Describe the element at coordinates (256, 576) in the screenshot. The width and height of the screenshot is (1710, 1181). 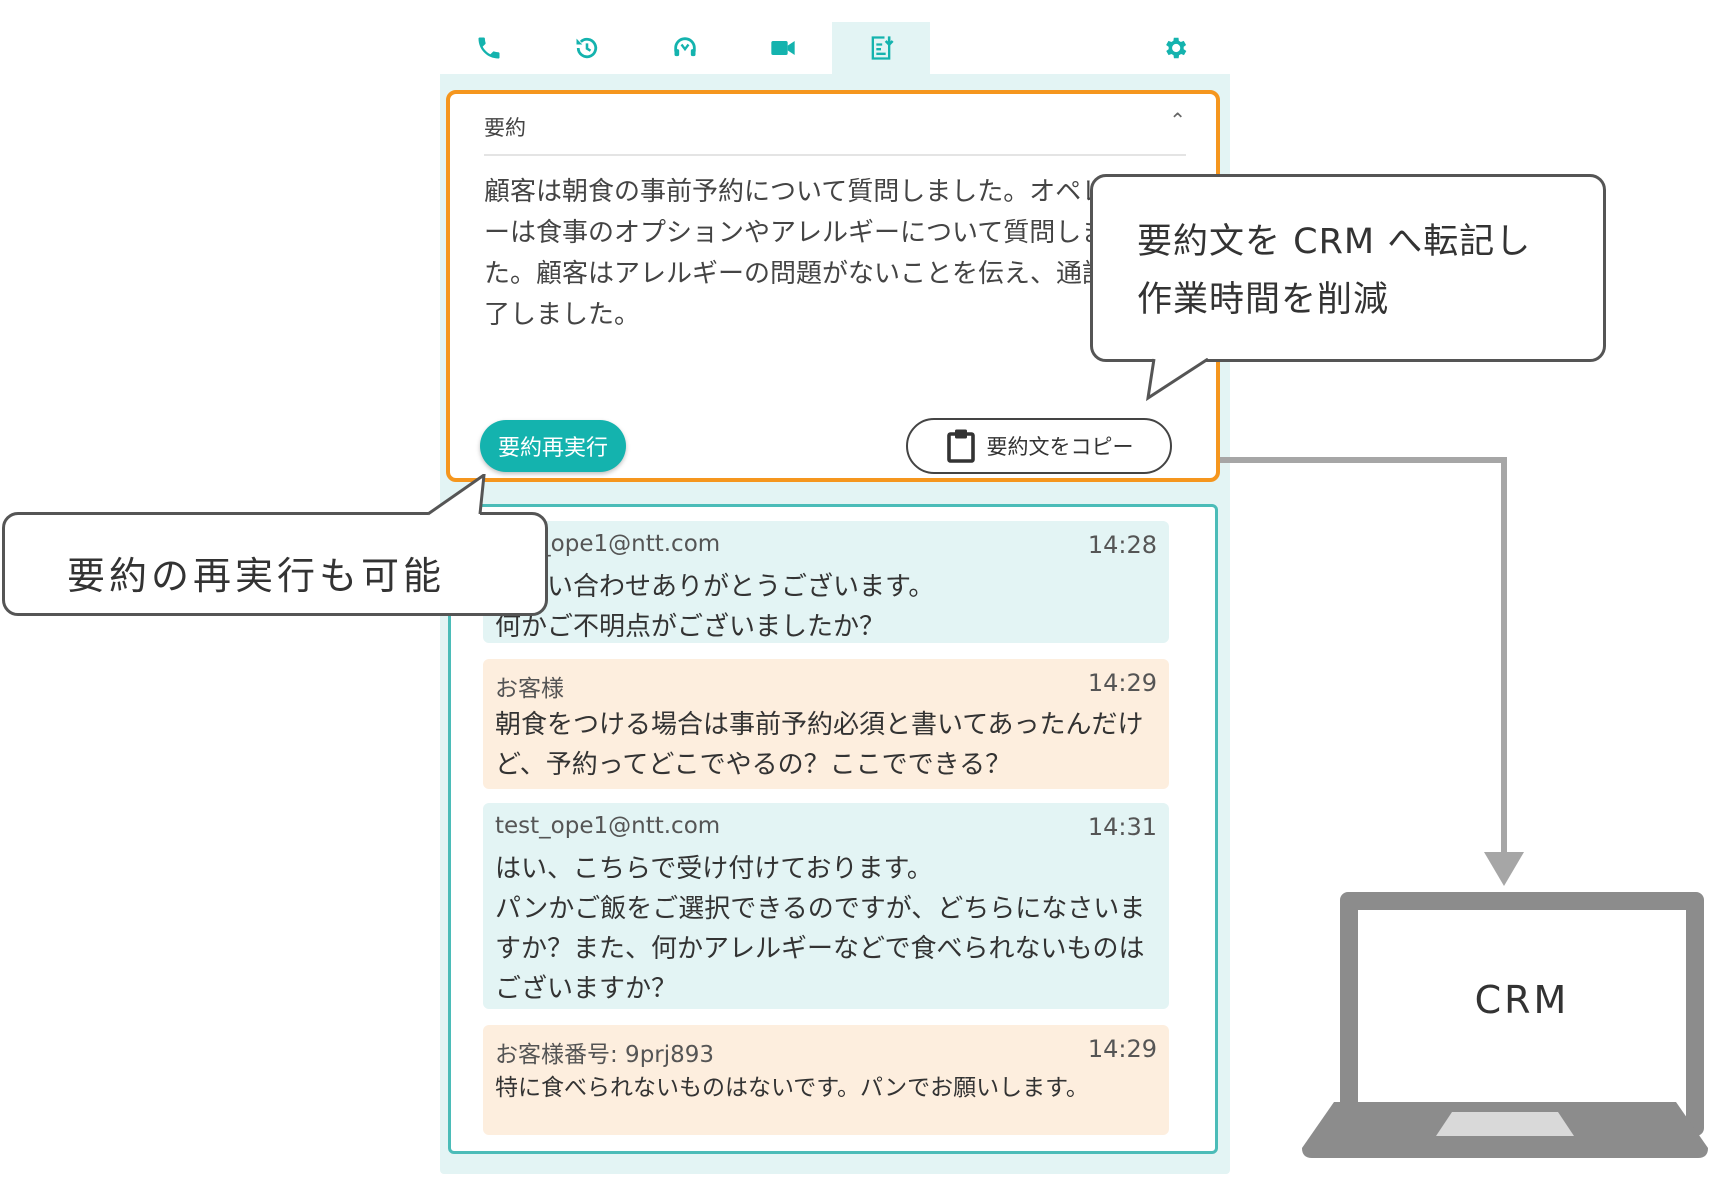
I see `callout-rerun-text: 要約の再実行も可能` at that location.